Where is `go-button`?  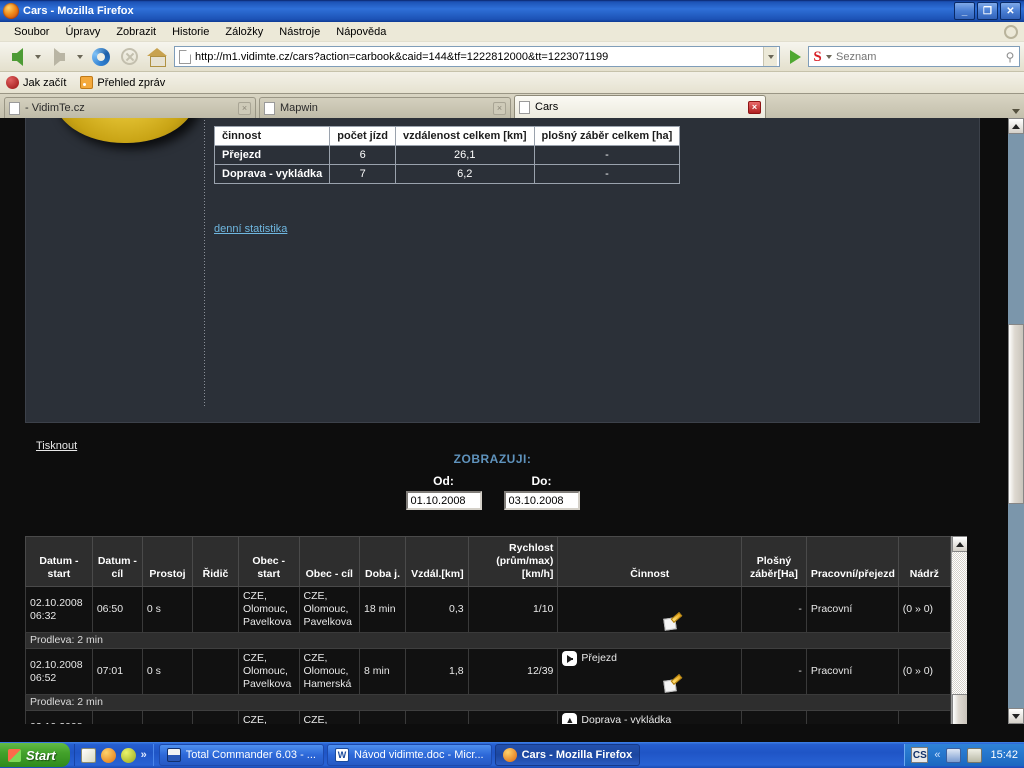
go-button is located at coordinates (795, 57).